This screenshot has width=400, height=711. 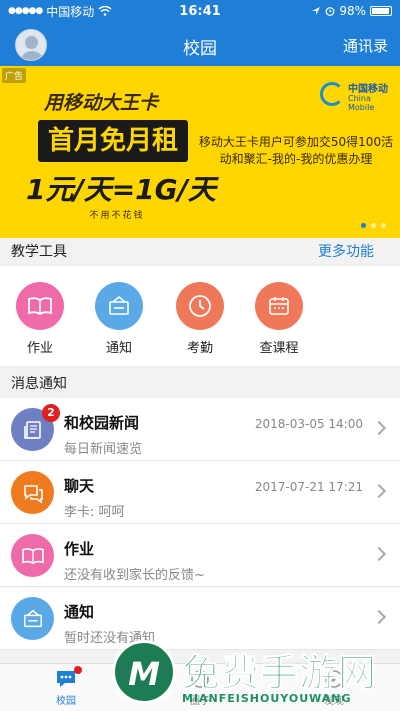 I want to click on status-bar: ●●●●● 中国移动 16:41 98%, so click(x=200, y=11).